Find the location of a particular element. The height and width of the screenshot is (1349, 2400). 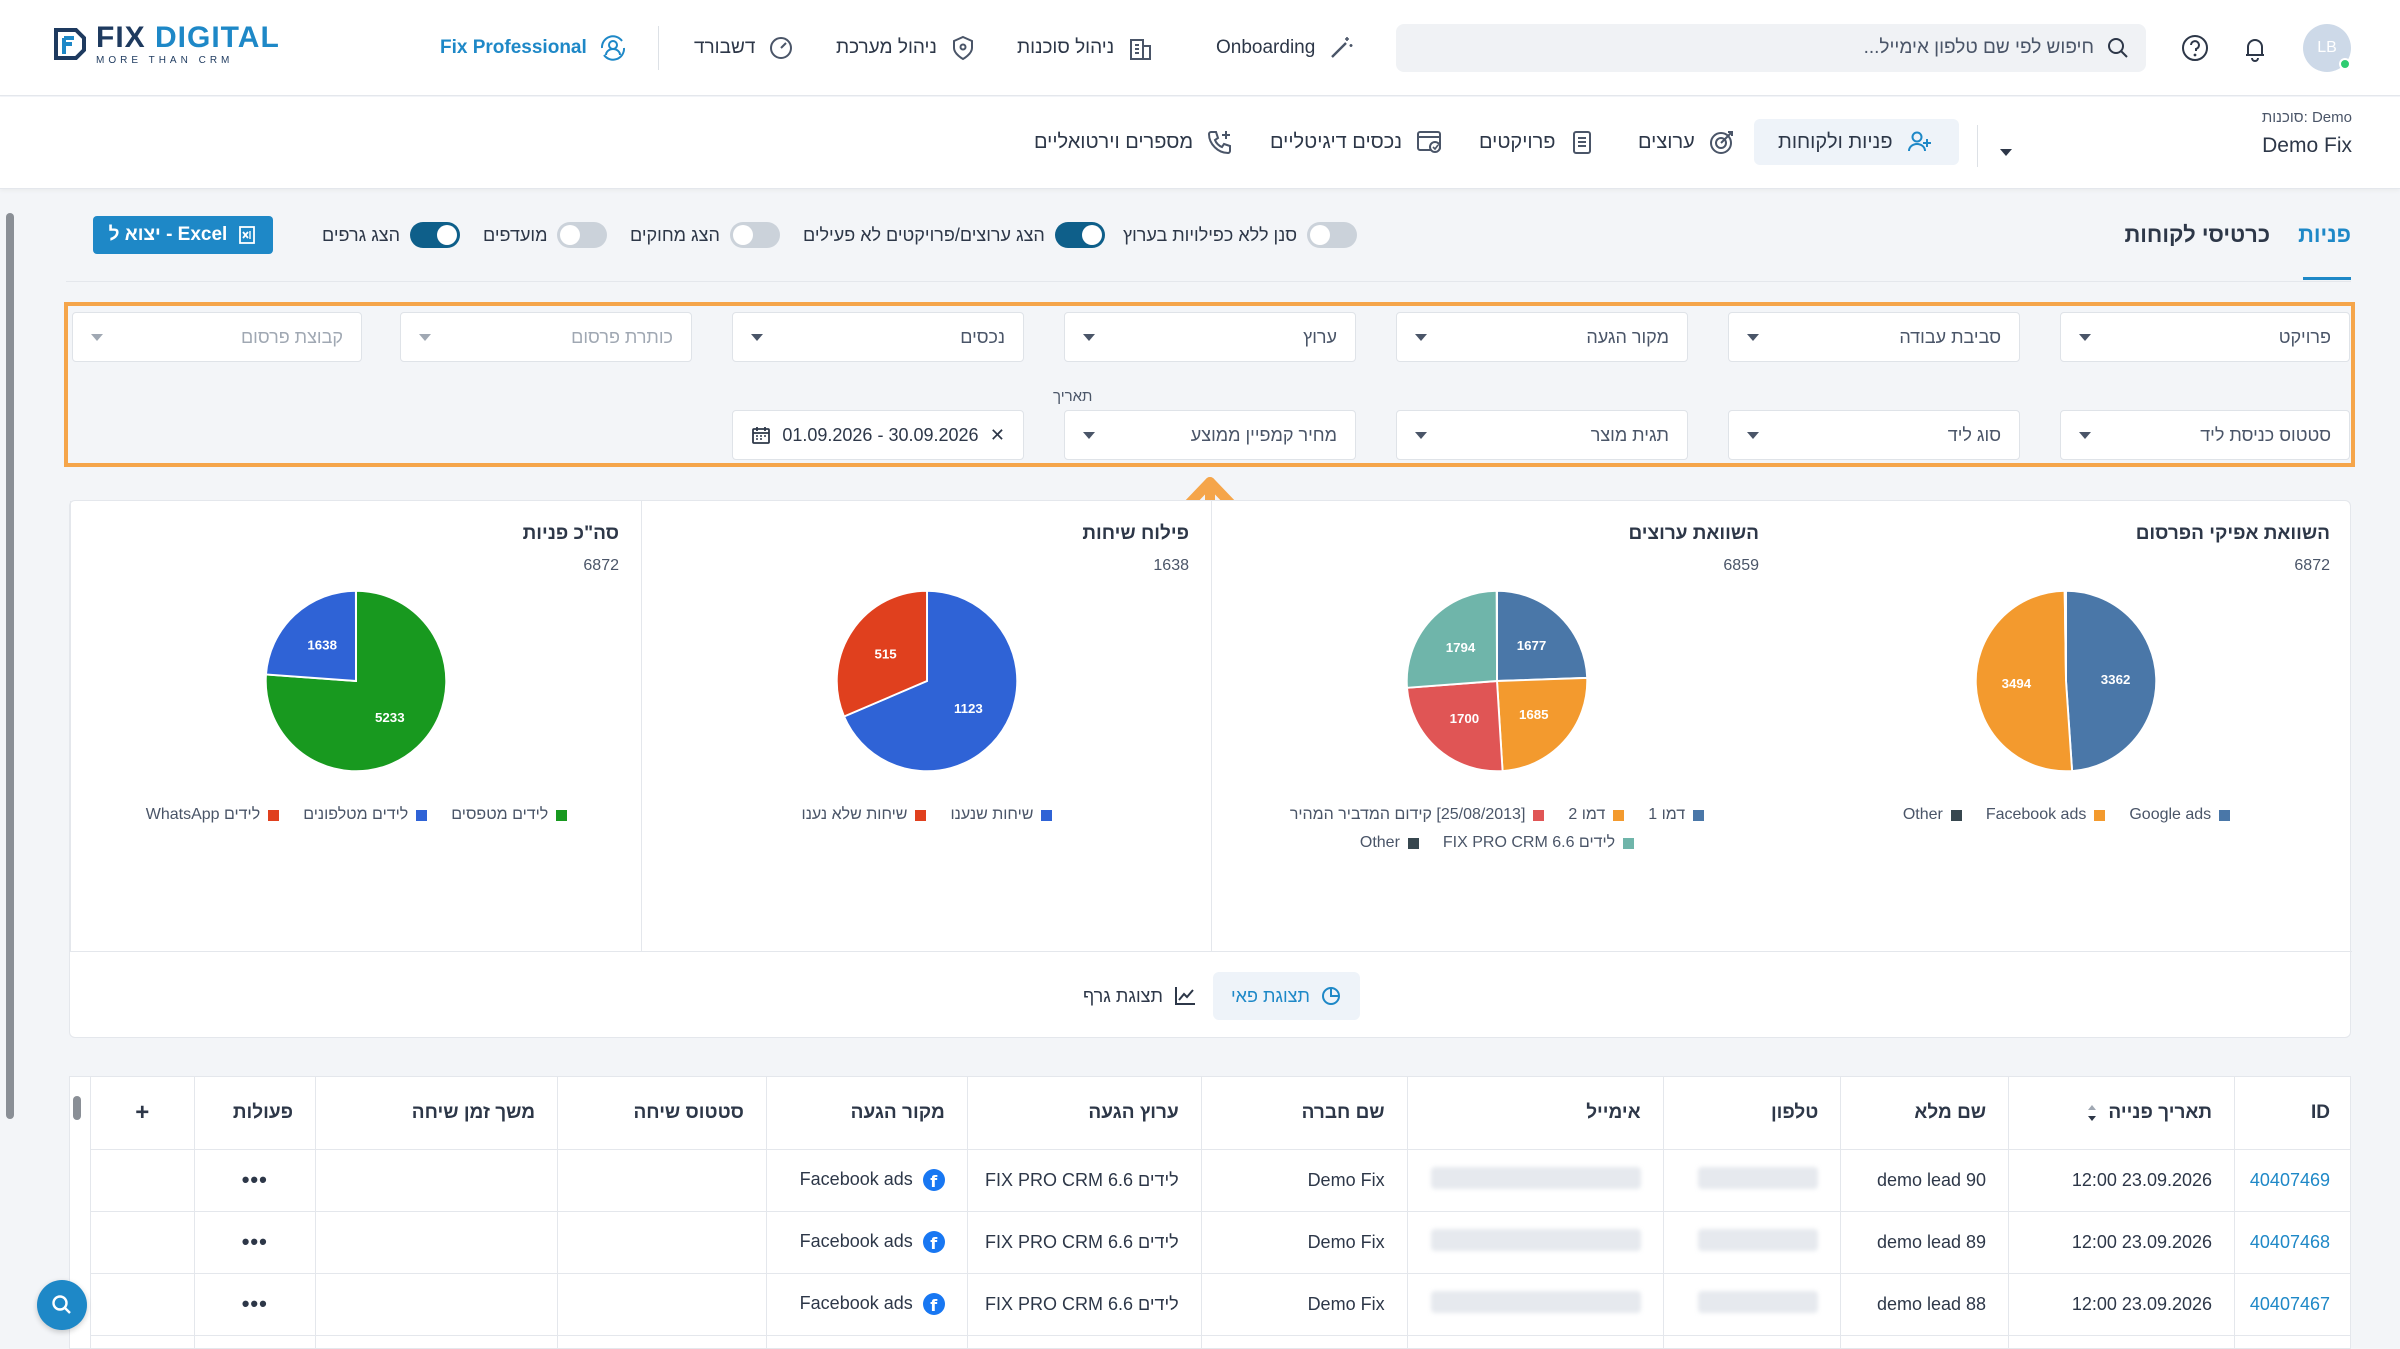

column-header-full-name: שם מלא is located at coordinates (1924, 1113).